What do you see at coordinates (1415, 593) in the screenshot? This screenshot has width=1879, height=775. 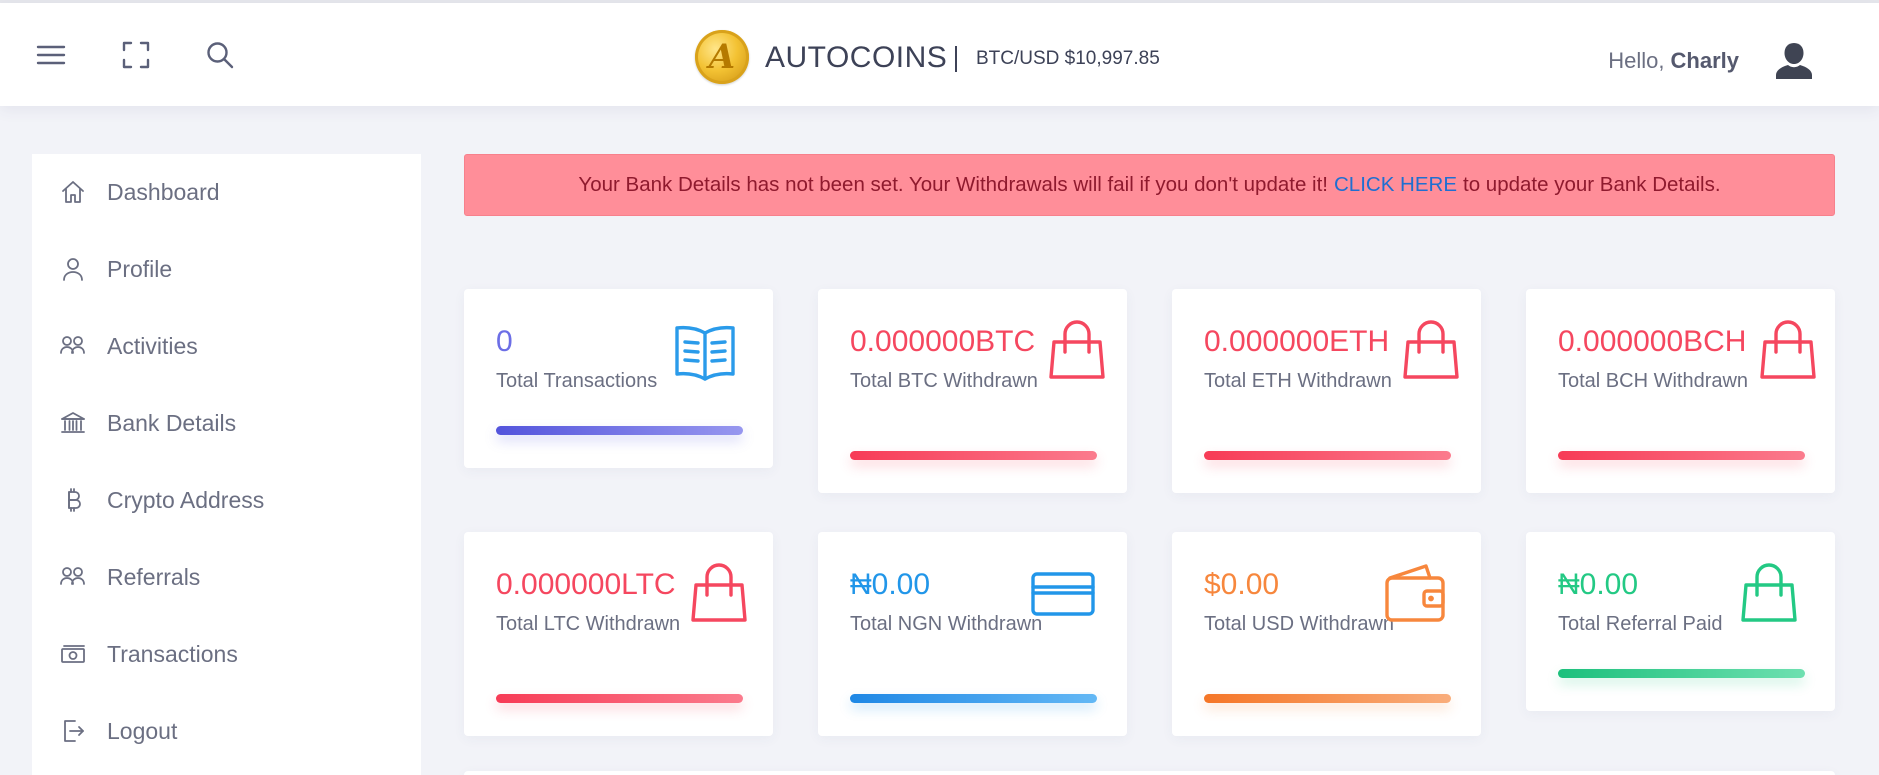 I see `wallet-icon` at bounding box center [1415, 593].